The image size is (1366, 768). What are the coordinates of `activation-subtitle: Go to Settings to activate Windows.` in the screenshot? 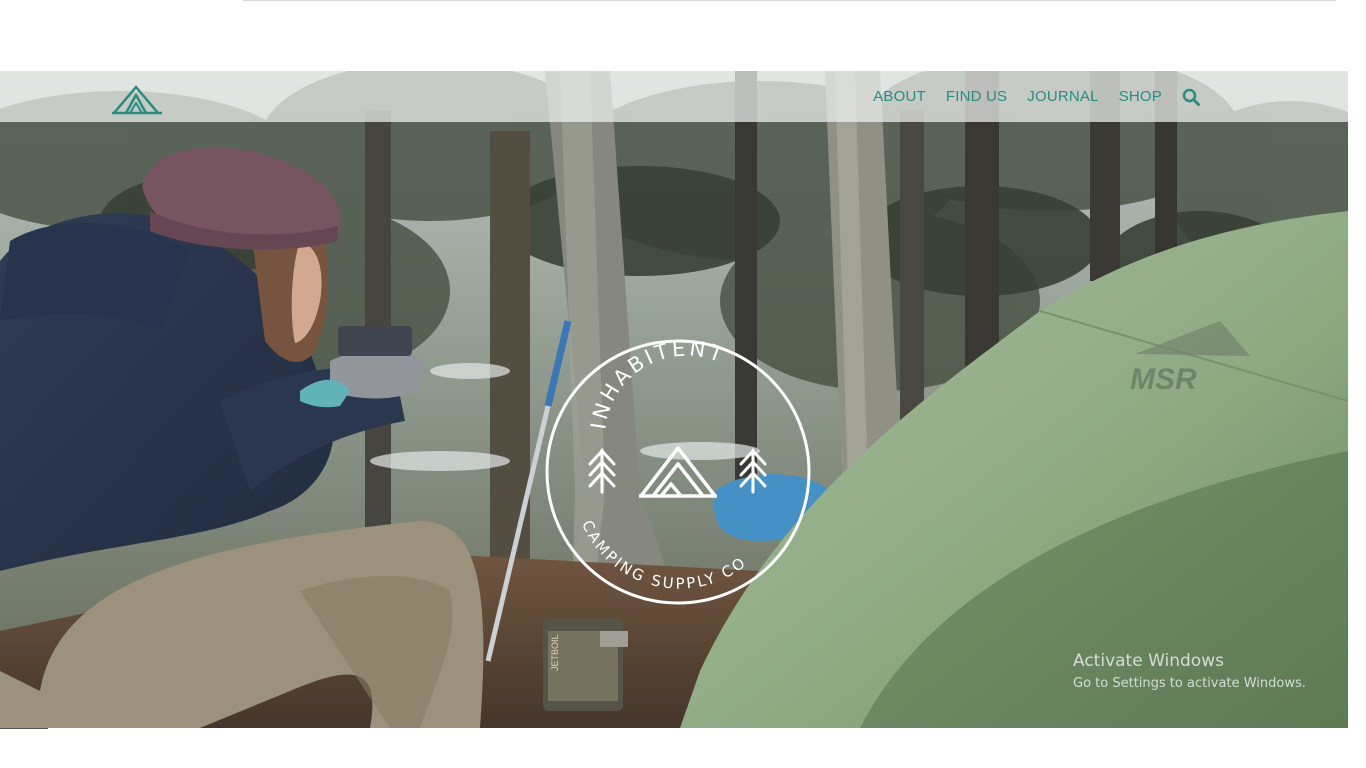 It's located at (1189, 683).